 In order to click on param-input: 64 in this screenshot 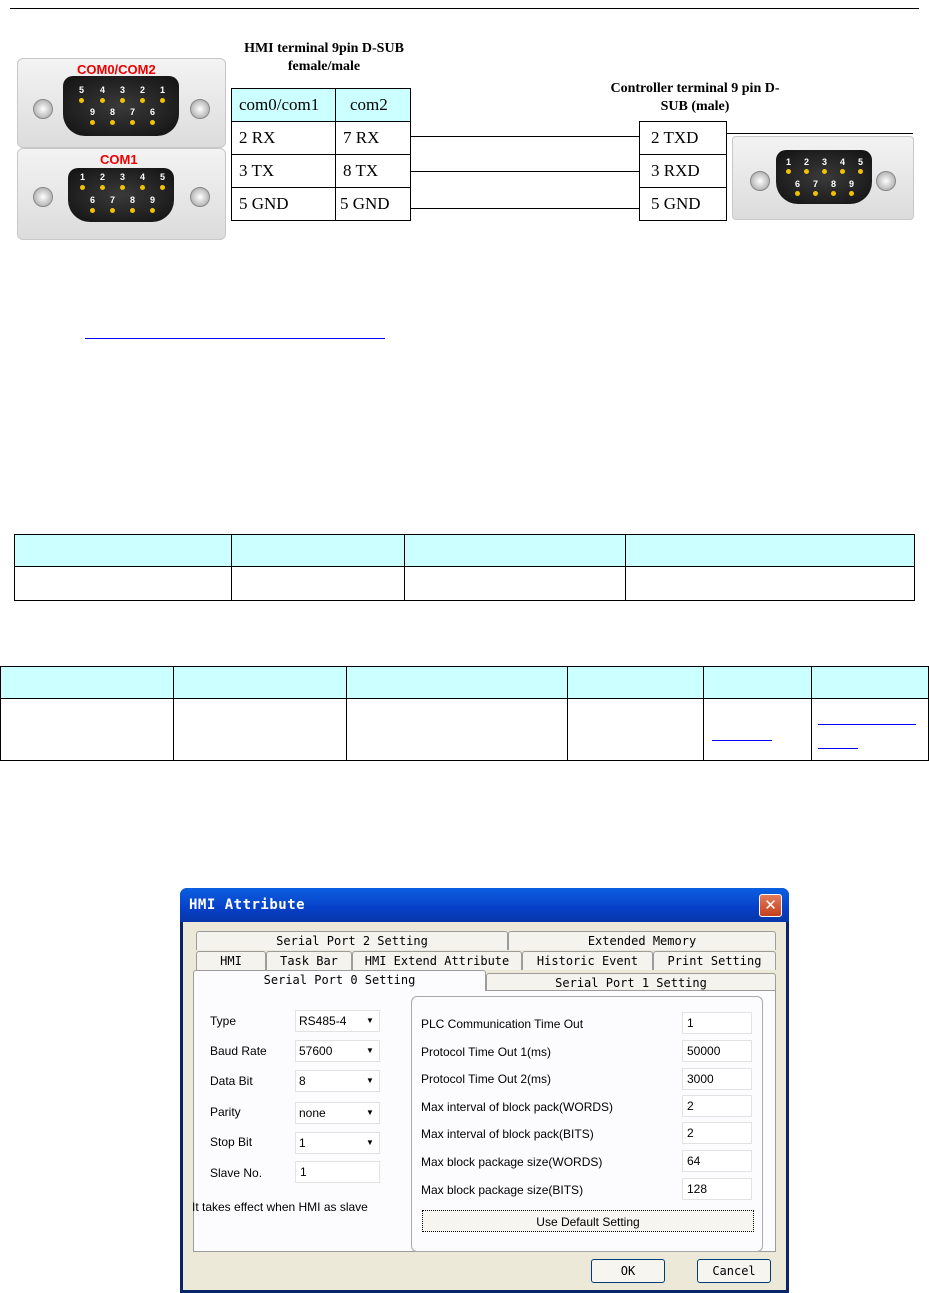, I will do `click(717, 1161)`.